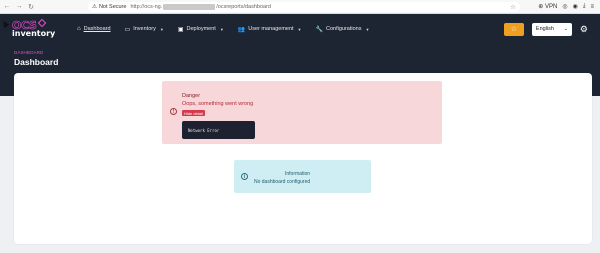 The image size is (600, 253). I want to click on warning-icon: ⚠, so click(94, 6).